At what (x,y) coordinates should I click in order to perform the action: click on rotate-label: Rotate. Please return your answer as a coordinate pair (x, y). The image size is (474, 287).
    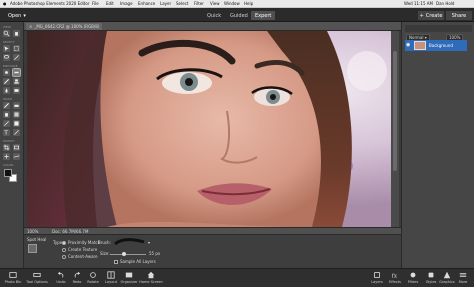
    Looking at the image, I should click on (93, 282).